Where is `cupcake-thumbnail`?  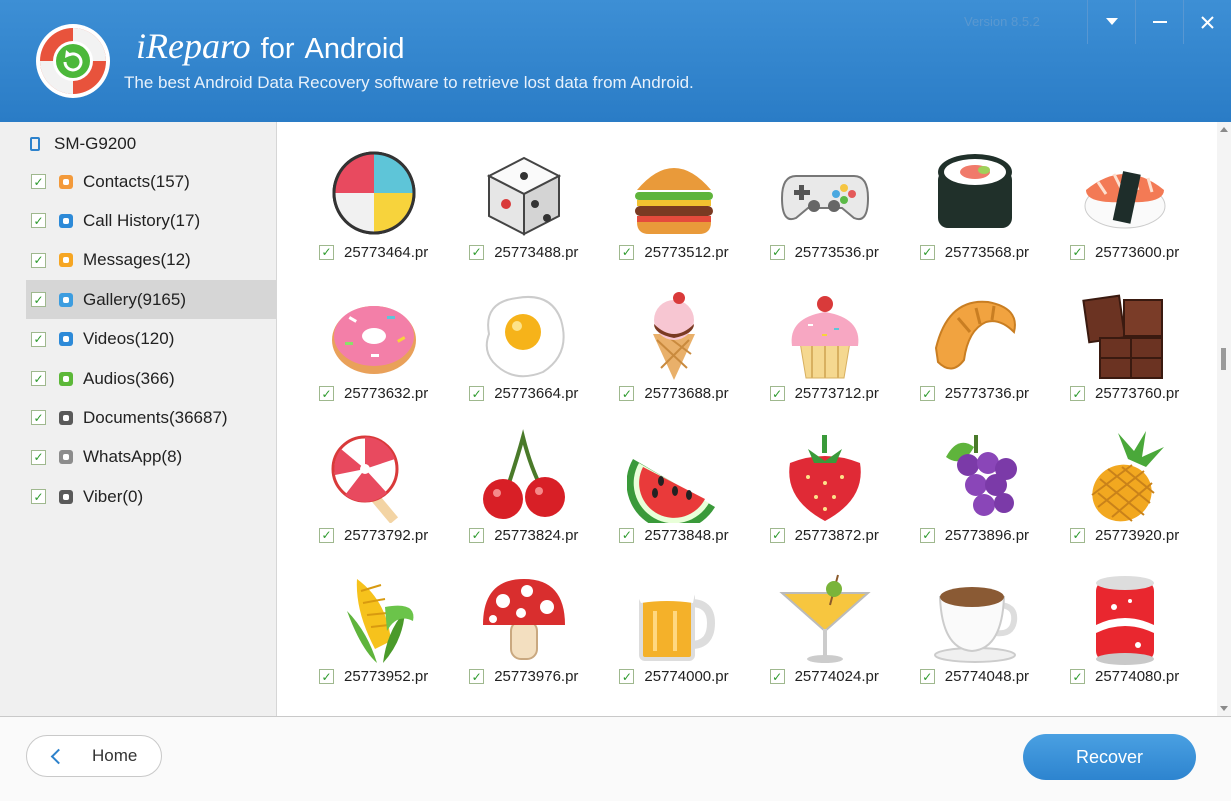 cupcake-thumbnail is located at coordinates (825, 335).